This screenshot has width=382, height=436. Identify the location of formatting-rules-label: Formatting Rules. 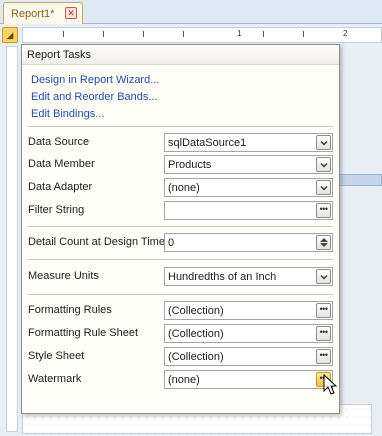
(70, 310).